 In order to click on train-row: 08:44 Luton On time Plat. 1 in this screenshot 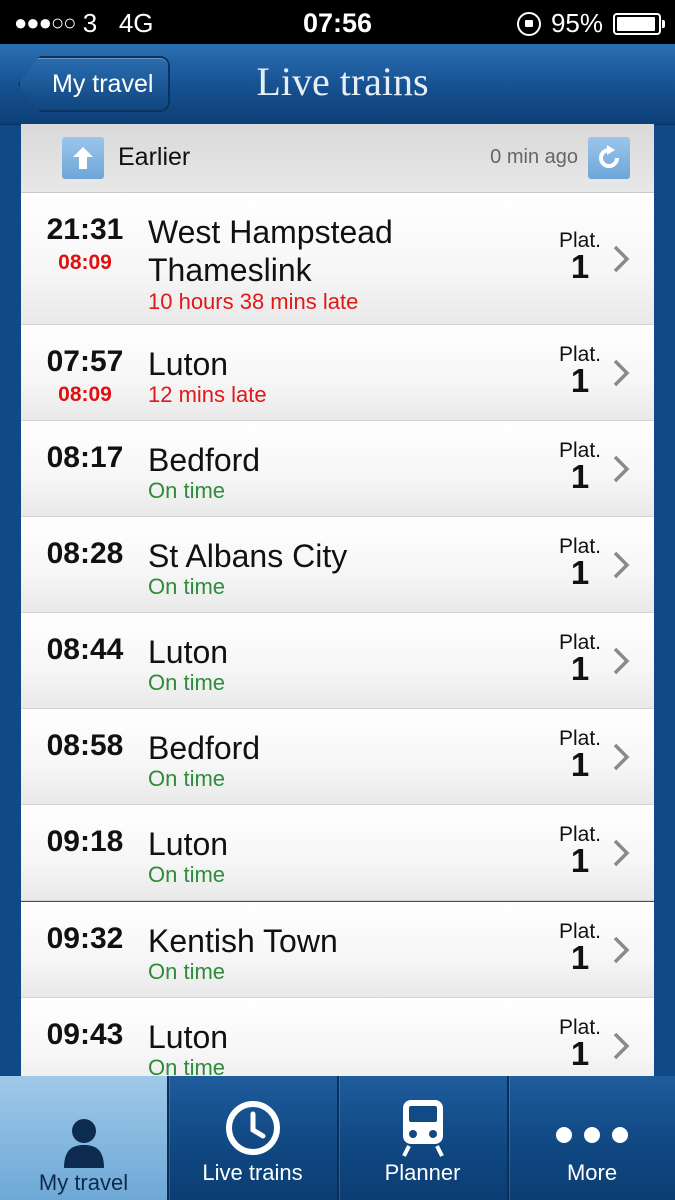, I will do `click(337, 661)`.